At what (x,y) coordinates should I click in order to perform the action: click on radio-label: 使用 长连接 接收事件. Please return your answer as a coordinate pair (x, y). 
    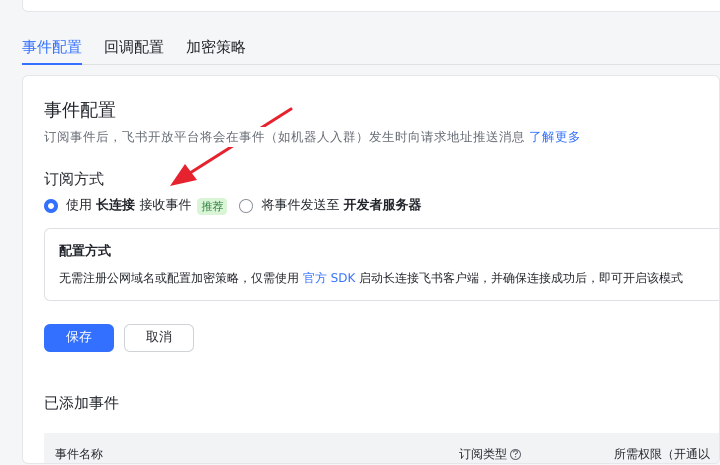
    Looking at the image, I should click on (129, 206).